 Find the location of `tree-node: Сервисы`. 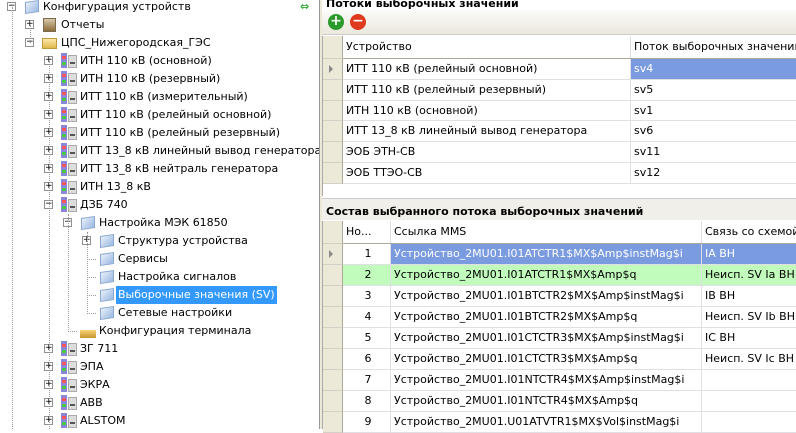

tree-node: Сервисы is located at coordinates (159, 259).